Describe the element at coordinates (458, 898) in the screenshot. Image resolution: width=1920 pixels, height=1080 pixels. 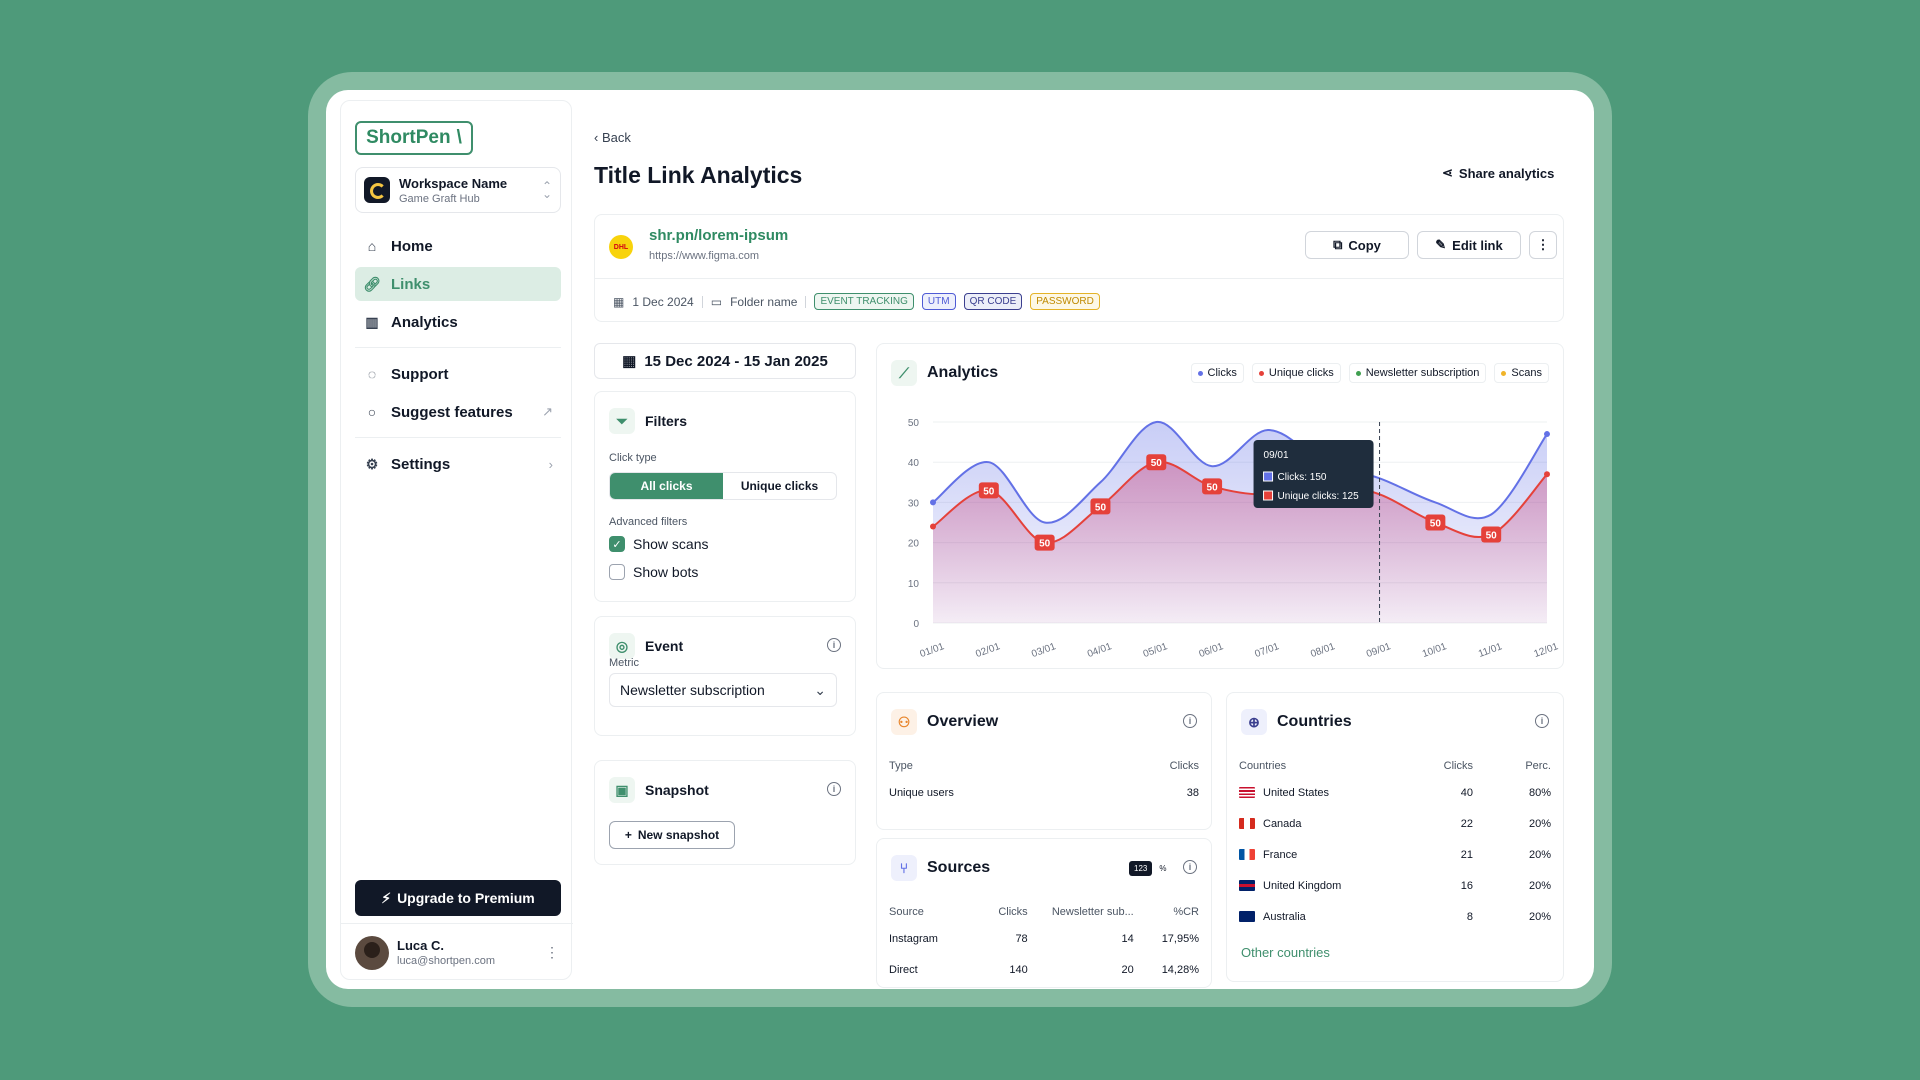
I see `upgrade-button: ⚡︎ Upgrade to Premium` at that location.